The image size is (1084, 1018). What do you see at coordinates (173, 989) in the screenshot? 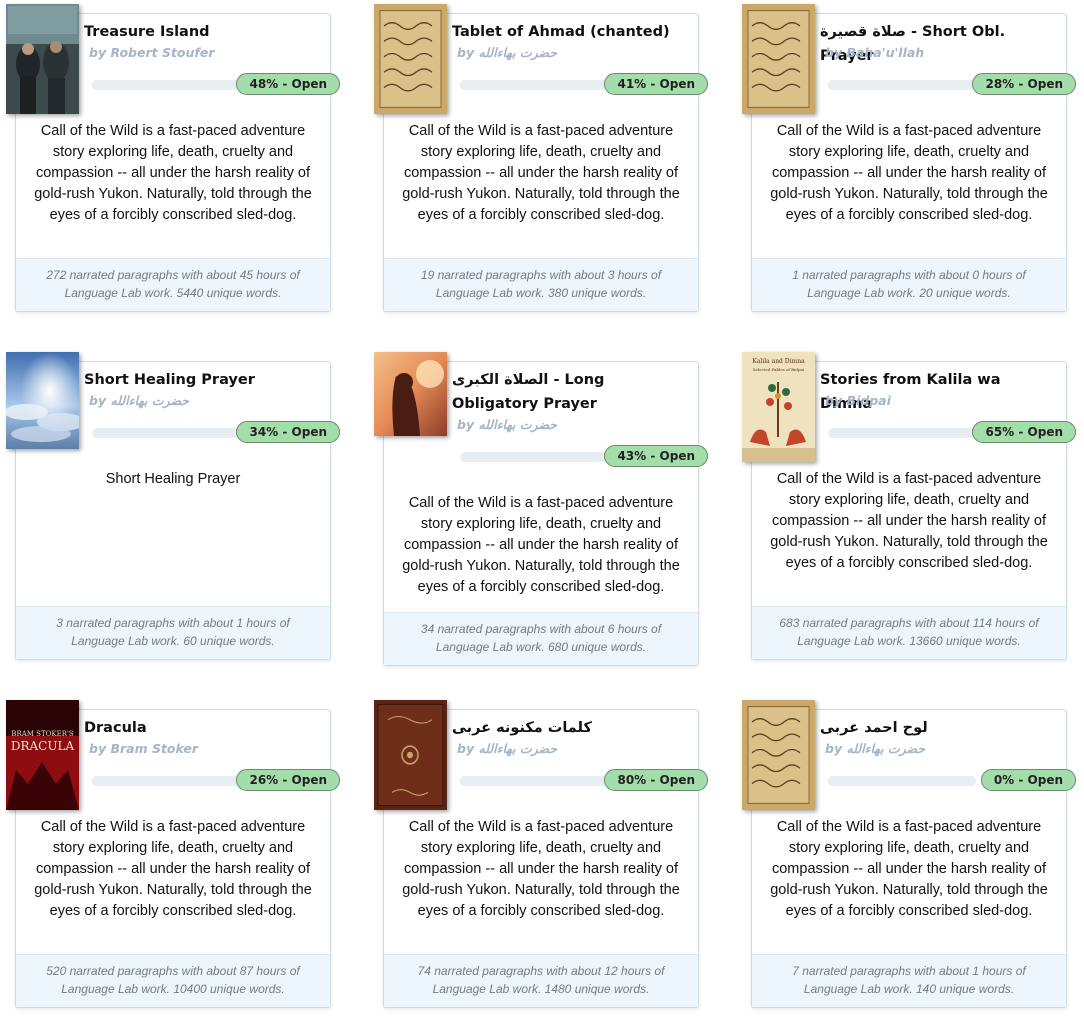
I see `stats-line-2: Language Lab work. 10400 unique words.` at bounding box center [173, 989].